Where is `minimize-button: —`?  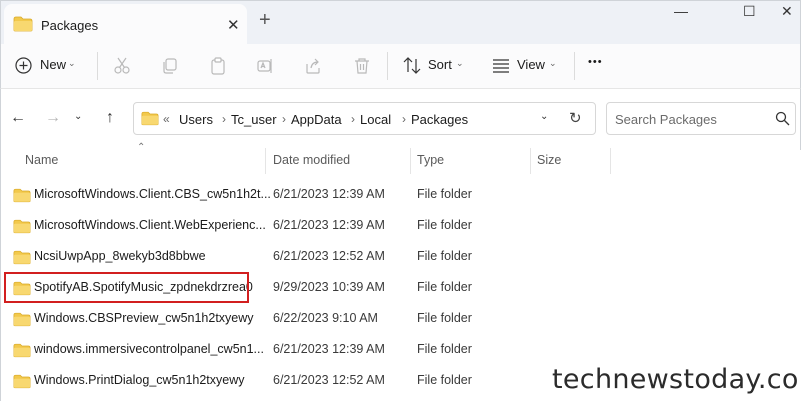 minimize-button: — is located at coordinates (681, 11).